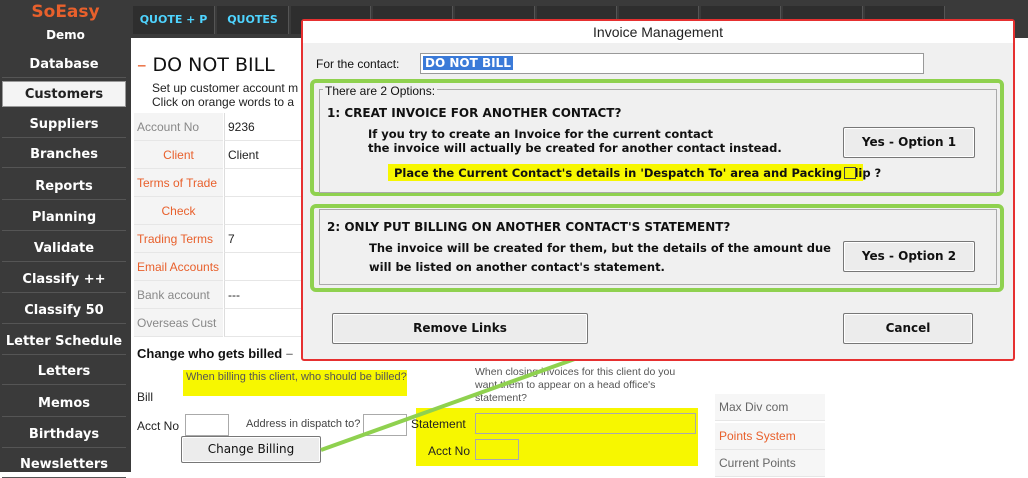 The width and height of the screenshot is (1028, 478). Describe the element at coordinates (64, 404) in the screenshot. I see `sidebar-item-memos: Memos` at that location.